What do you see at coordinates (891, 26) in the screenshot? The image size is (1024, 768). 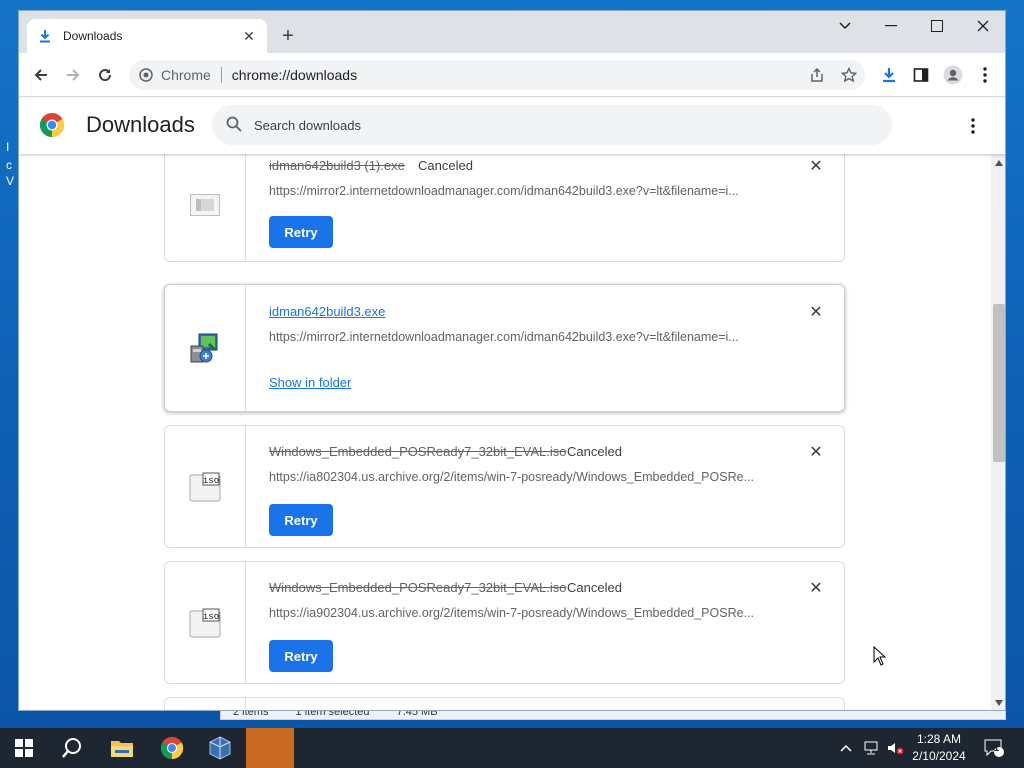 I see `minimize-button` at bounding box center [891, 26].